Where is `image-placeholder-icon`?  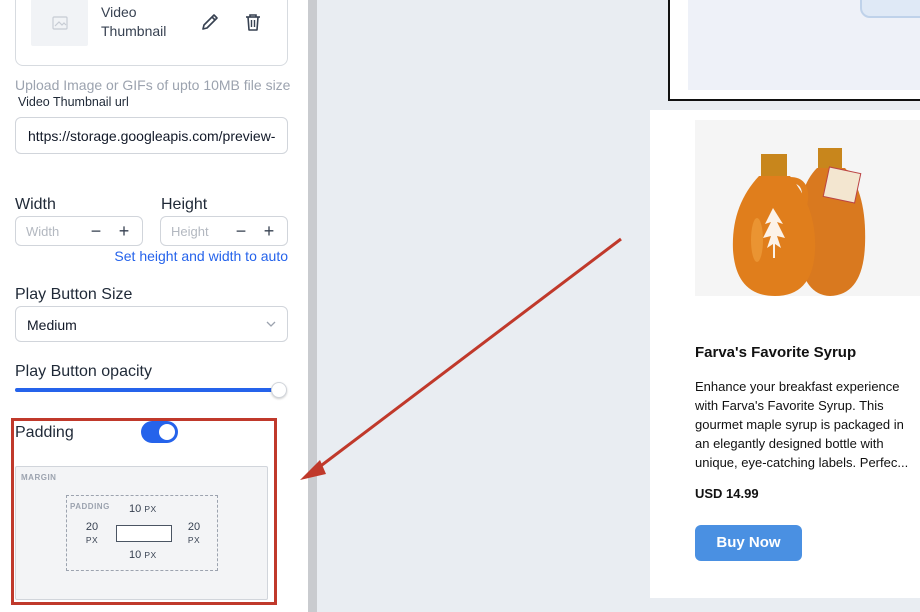
image-placeholder-icon is located at coordinates (59, 22).